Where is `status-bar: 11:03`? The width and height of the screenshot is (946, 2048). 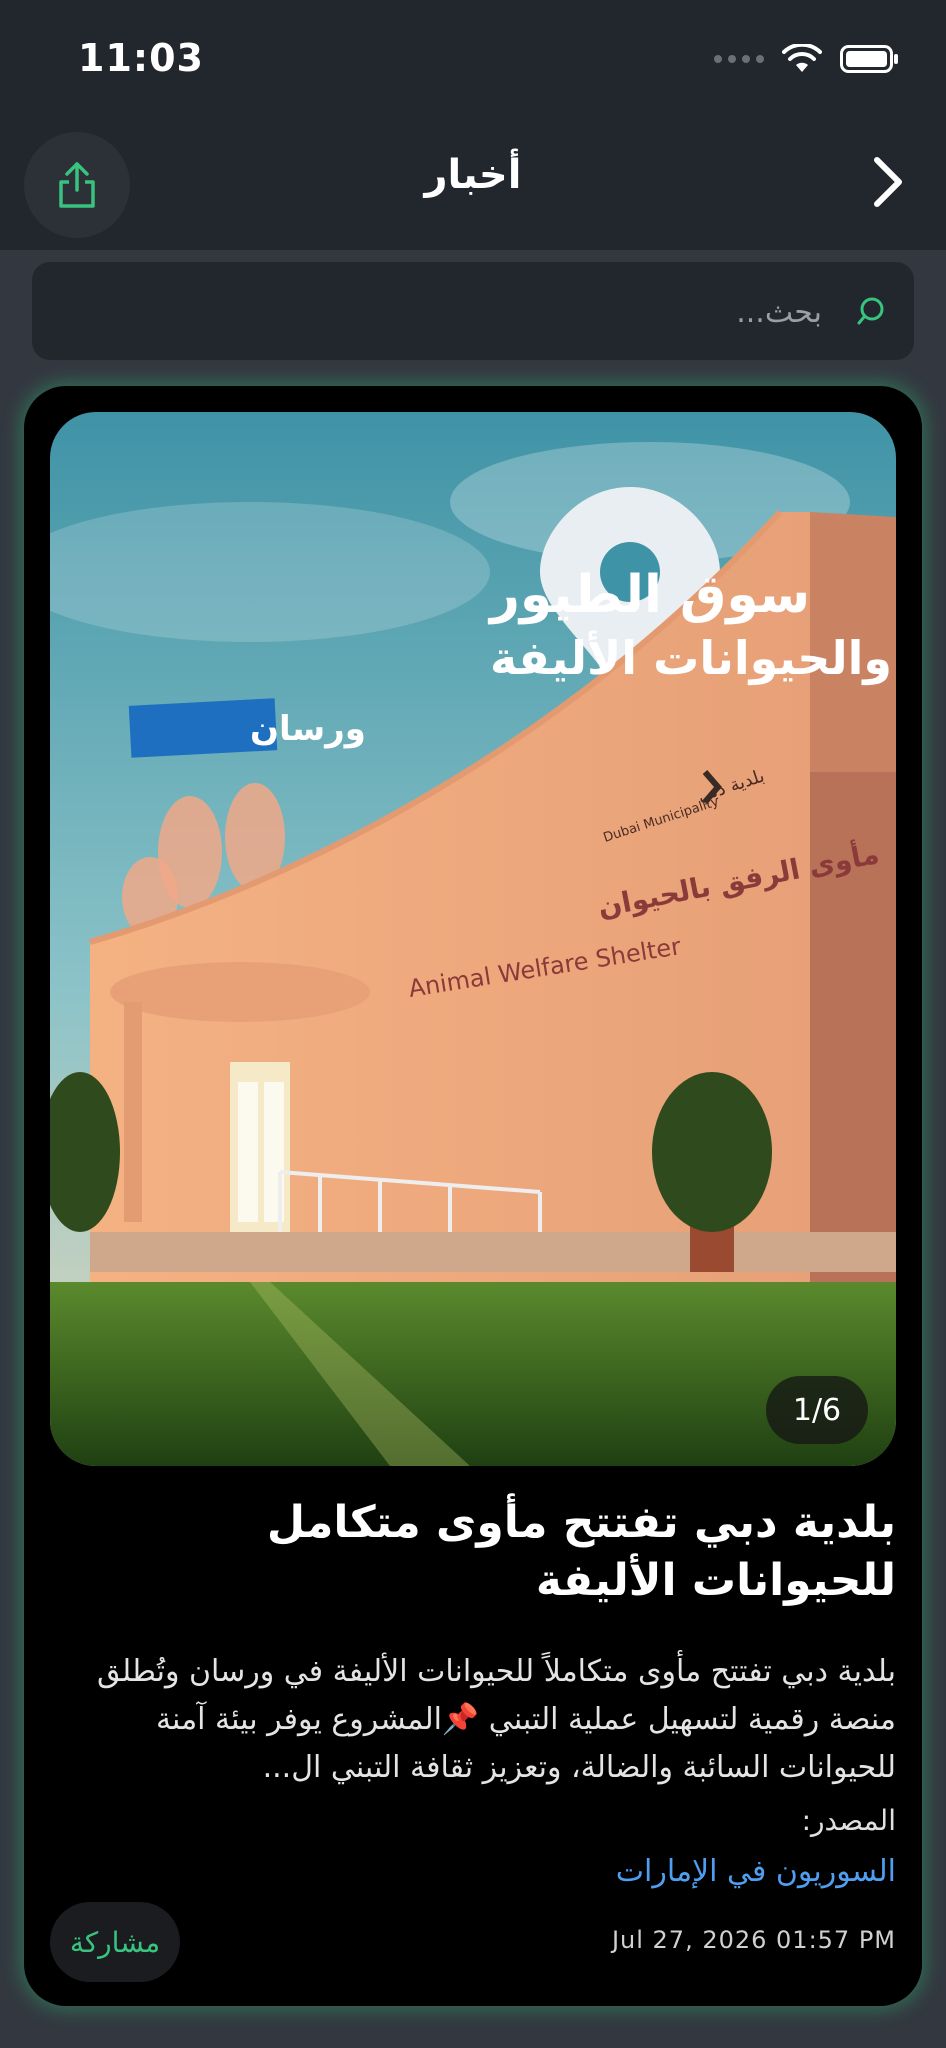 status-bar: 11:03 is located at coordinates (473, 60).